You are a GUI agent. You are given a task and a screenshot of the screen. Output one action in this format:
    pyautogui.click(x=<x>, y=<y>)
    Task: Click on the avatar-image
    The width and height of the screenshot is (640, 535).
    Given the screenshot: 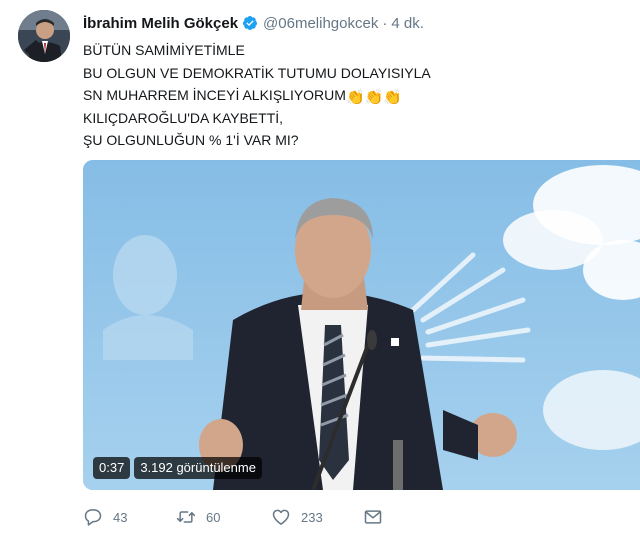 What is the action you would take?
    pyautogui.click(x=44, y=36)
    